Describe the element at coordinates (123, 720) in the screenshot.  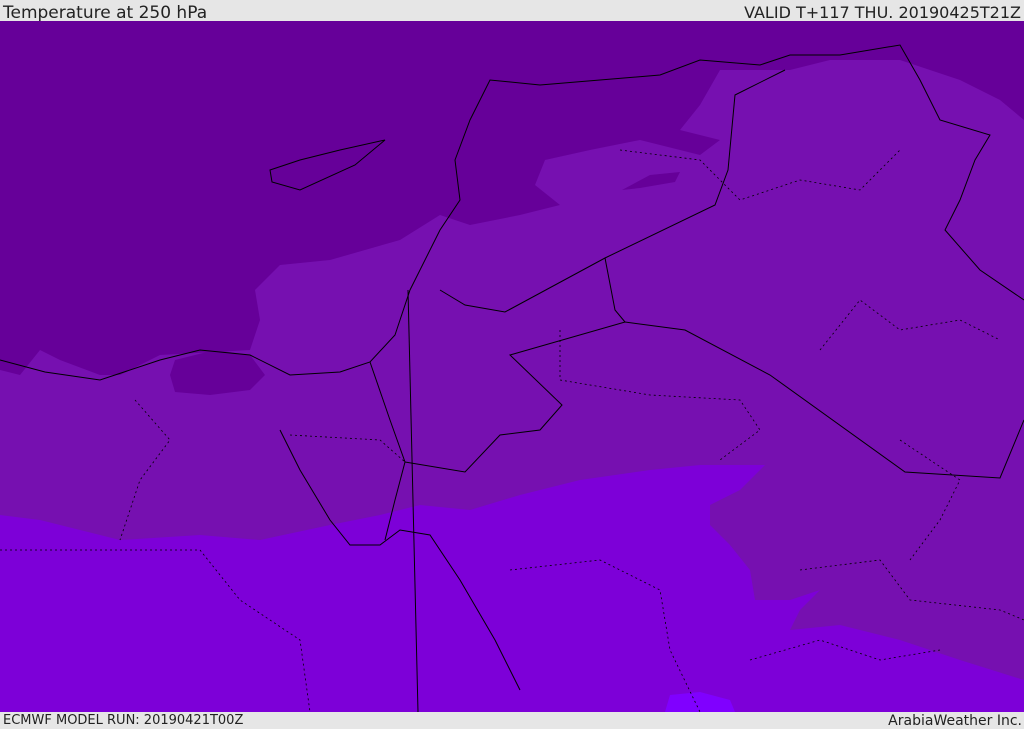
I see `model-run-label: ECMWF MODEL RUN: 20190421T00Z` at that location.